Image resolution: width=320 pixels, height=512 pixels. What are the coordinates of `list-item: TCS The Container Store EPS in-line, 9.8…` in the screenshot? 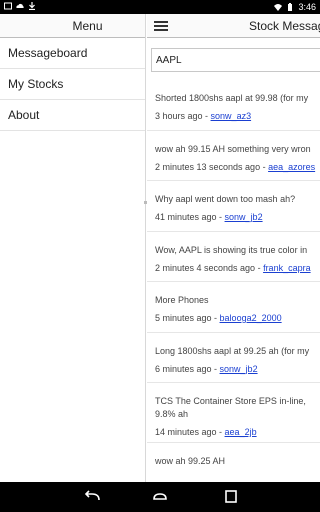 It's located at (233, 413).